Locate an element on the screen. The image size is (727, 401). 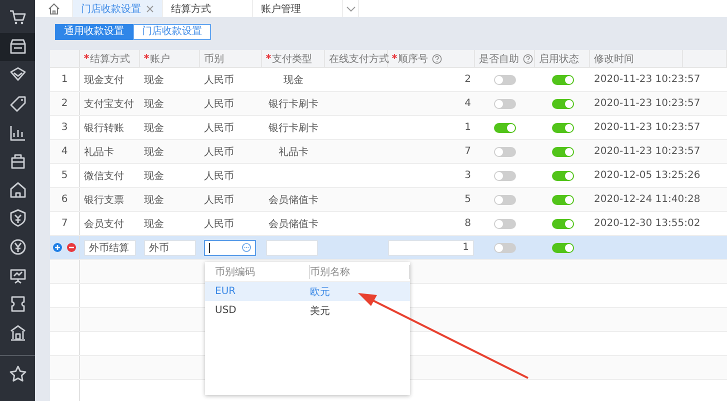
input-field: 外币 is located at coordinates (170, 248).